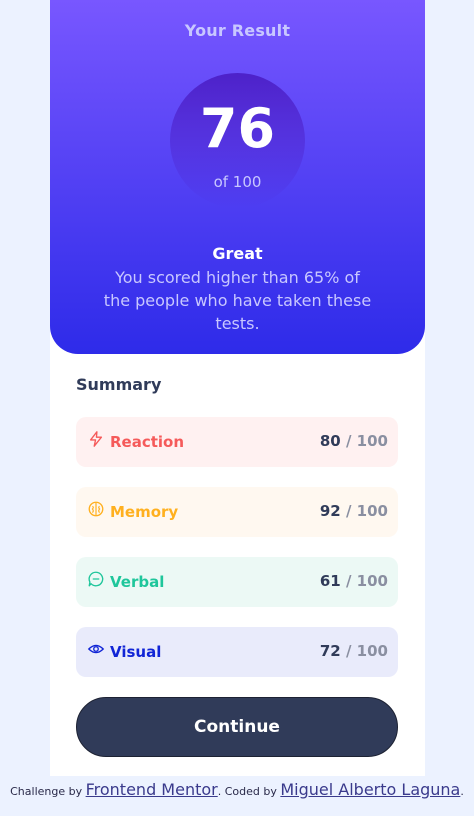  I want to click on brain-icon, so click(96, 509).